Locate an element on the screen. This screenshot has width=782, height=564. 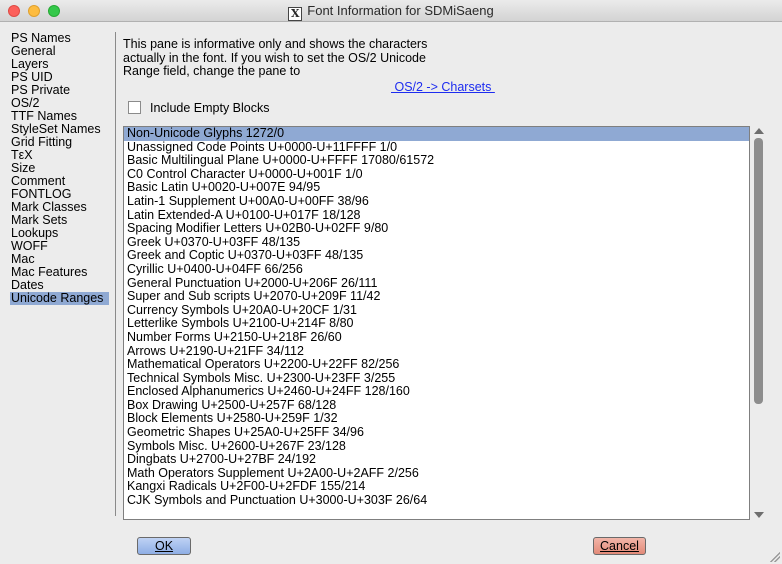
sidebar-divider is located at coordinates (115, 274).